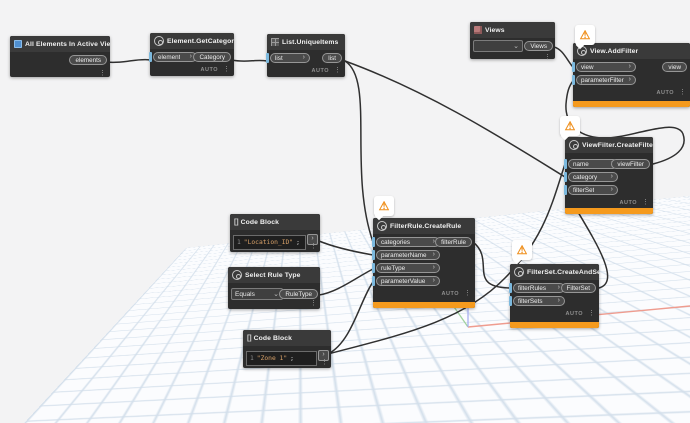 The height and width of the screenshot is (423, 690). I want to click on node-title: Element.GetCategory, so click(200, 41).